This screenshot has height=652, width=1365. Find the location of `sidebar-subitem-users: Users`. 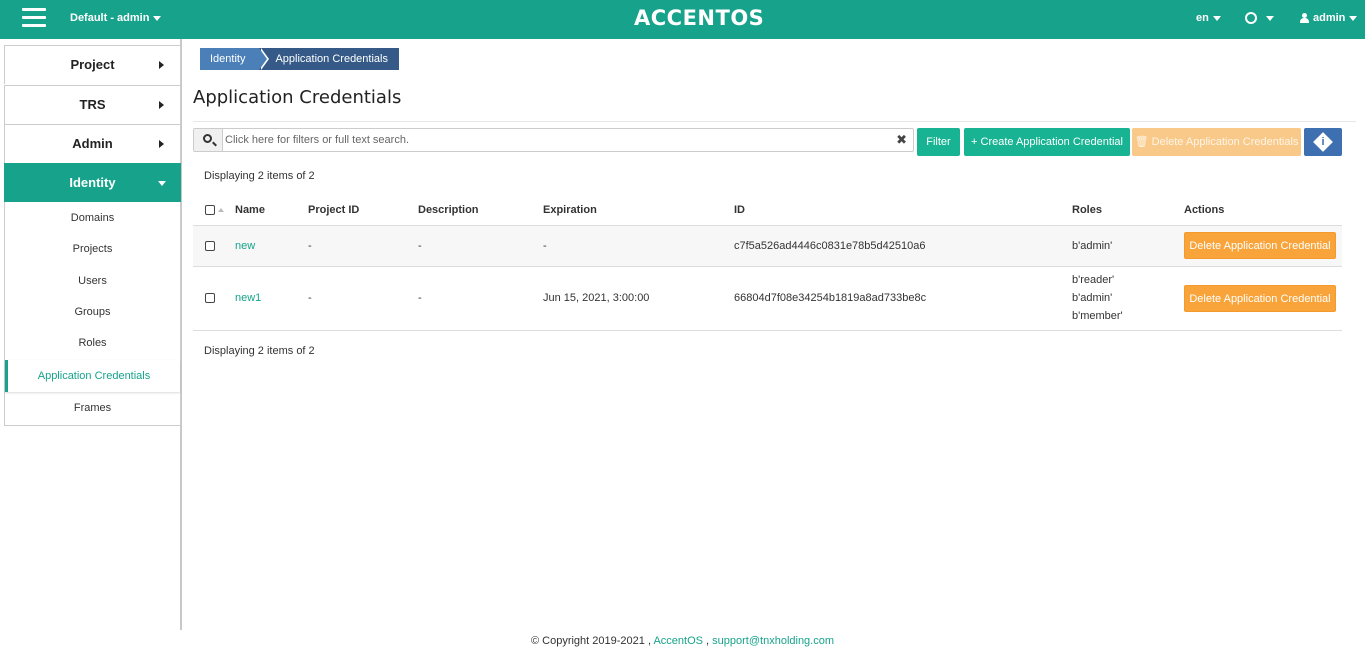

sidebar-subitem-users: Users is located at coordinates (92, 281).